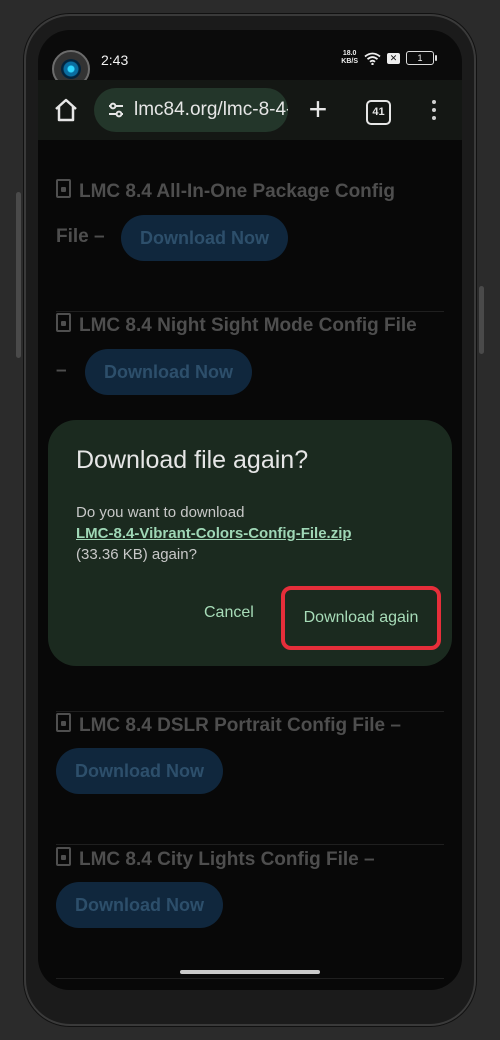 Image resolution: width=500 pixels, height=1040 pixels. I want to click on dialog-title: Download file again?, so click(192, 460).